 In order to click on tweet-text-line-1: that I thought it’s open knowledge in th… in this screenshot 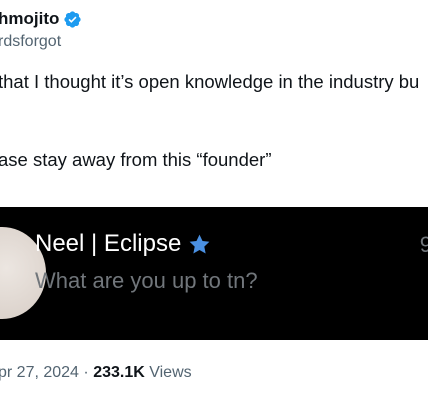, I will do `click(210, 81)`.